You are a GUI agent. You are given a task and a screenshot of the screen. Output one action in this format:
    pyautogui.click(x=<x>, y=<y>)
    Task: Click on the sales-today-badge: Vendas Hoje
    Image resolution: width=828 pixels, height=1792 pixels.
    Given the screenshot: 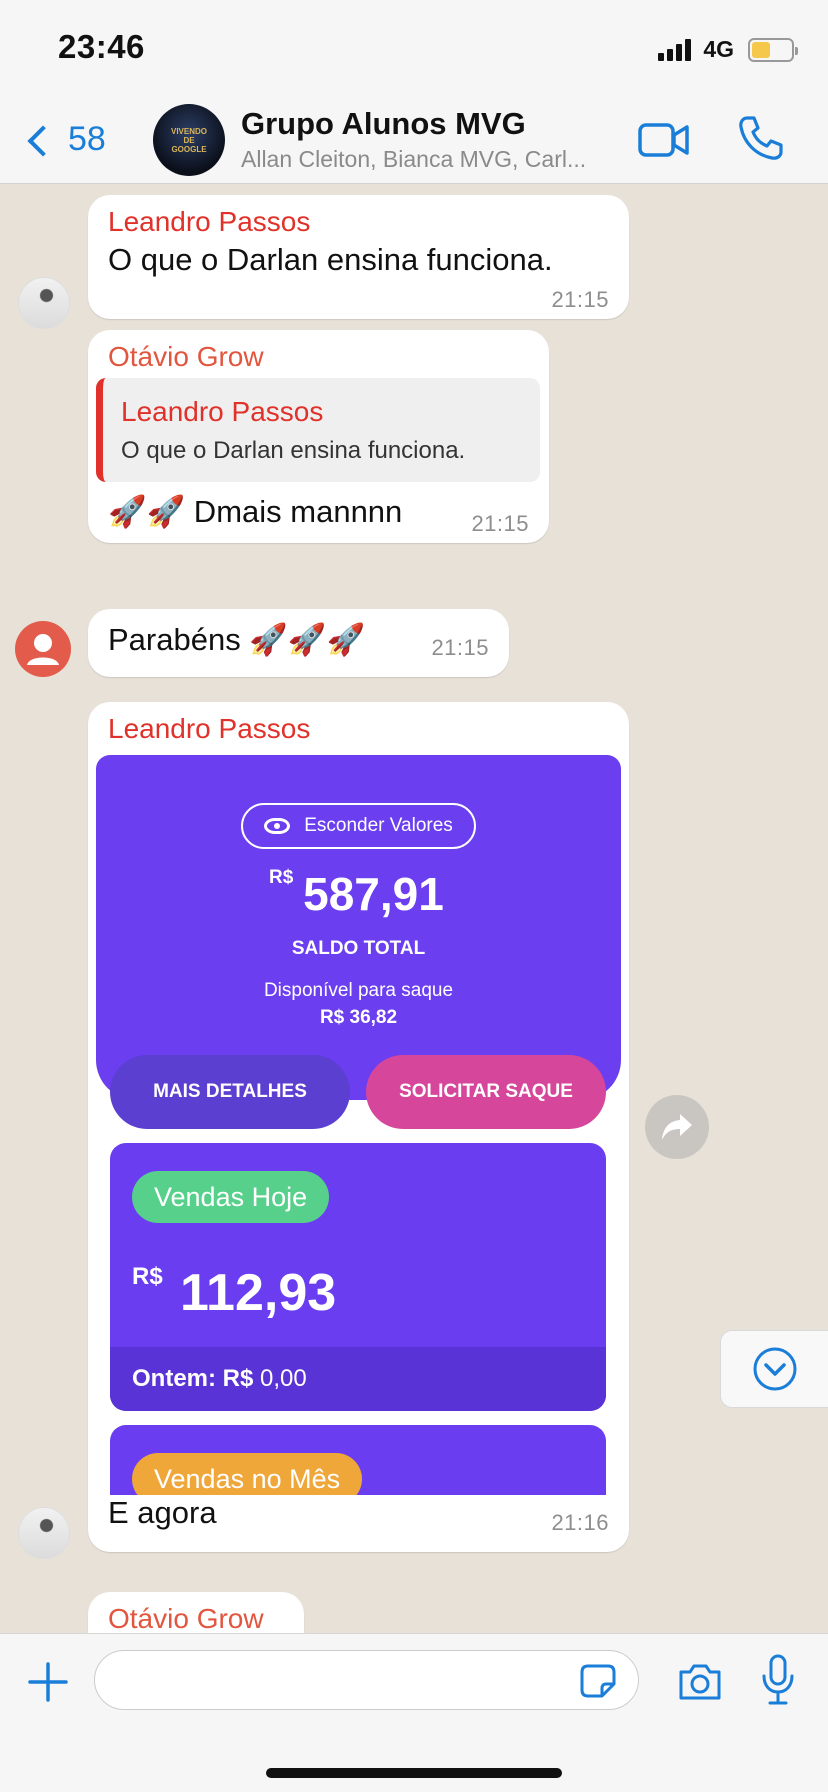 What is the action you would take?
    pyautogui.click(x=231, y=1197)
    